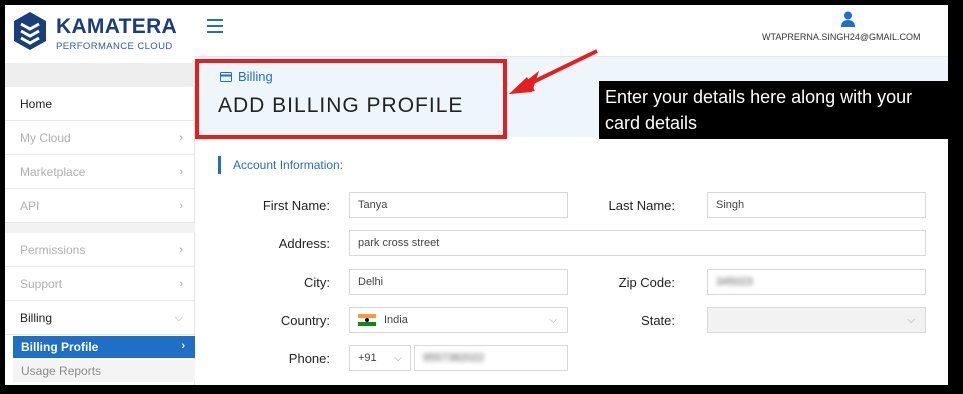 The width and height of the screenshot is (963, 394). I want to click on sidebar-subitem-billing-profile: Billing Profile ›, so click(104, 347).